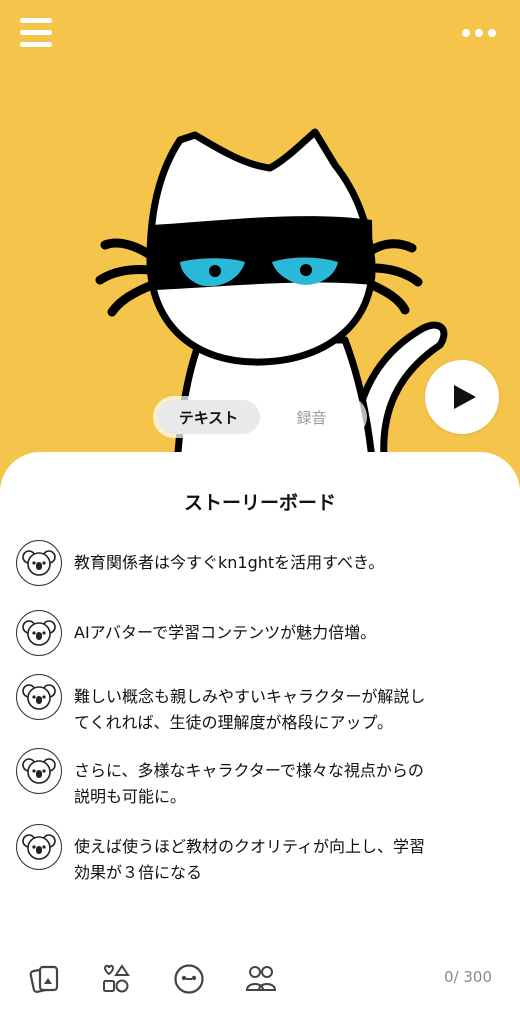 Image resolution: width=520 pixels, height=1024 pixels. I want to click on shapes-icon, so click(116, 978).